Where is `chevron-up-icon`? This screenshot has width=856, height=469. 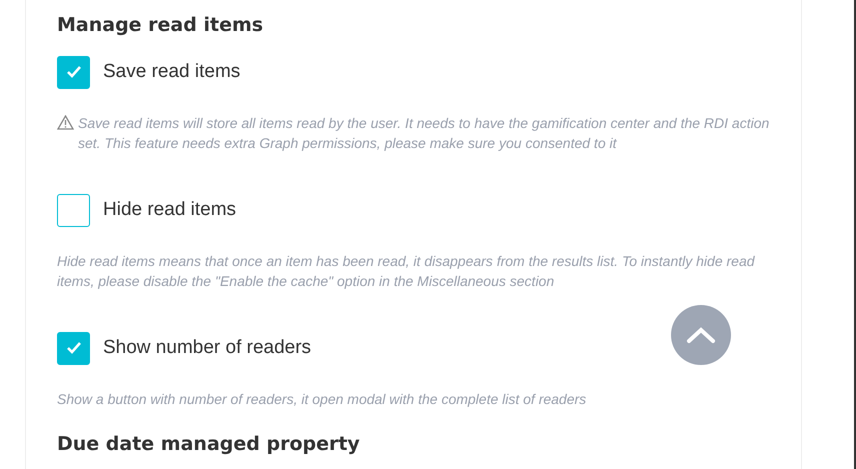
chevron-up-icon is located at coordinates (701, 335).